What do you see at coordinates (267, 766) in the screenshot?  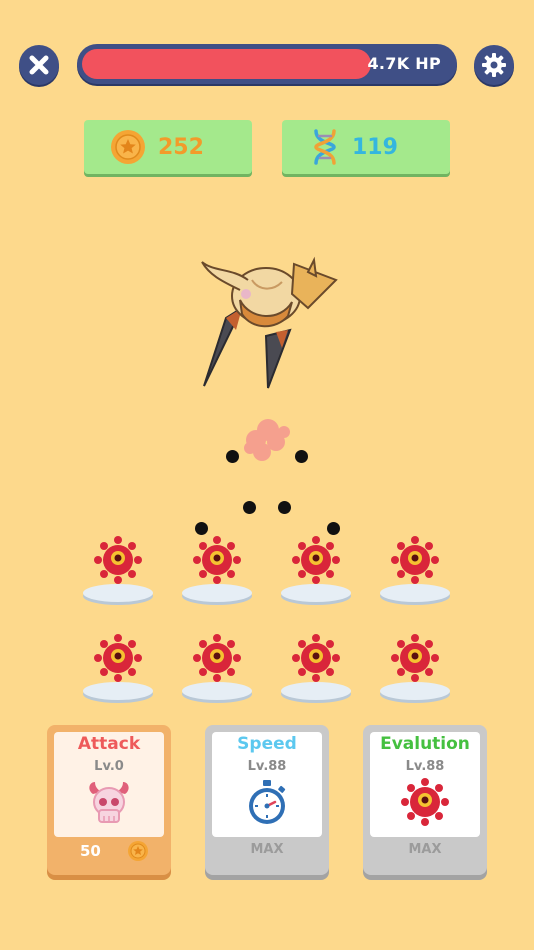 I see `speed-level: Lv.88` at bounding box center [267, 766].